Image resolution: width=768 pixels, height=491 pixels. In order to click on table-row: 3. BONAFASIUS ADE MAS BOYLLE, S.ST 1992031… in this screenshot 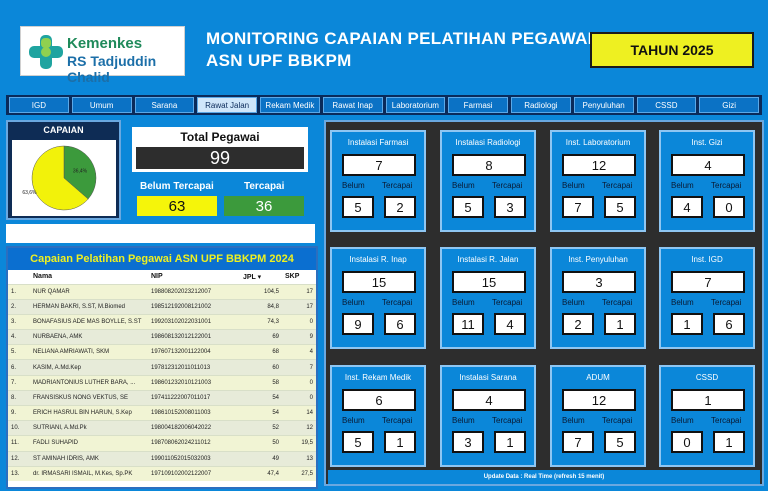, I will do `click(162, 321)`.